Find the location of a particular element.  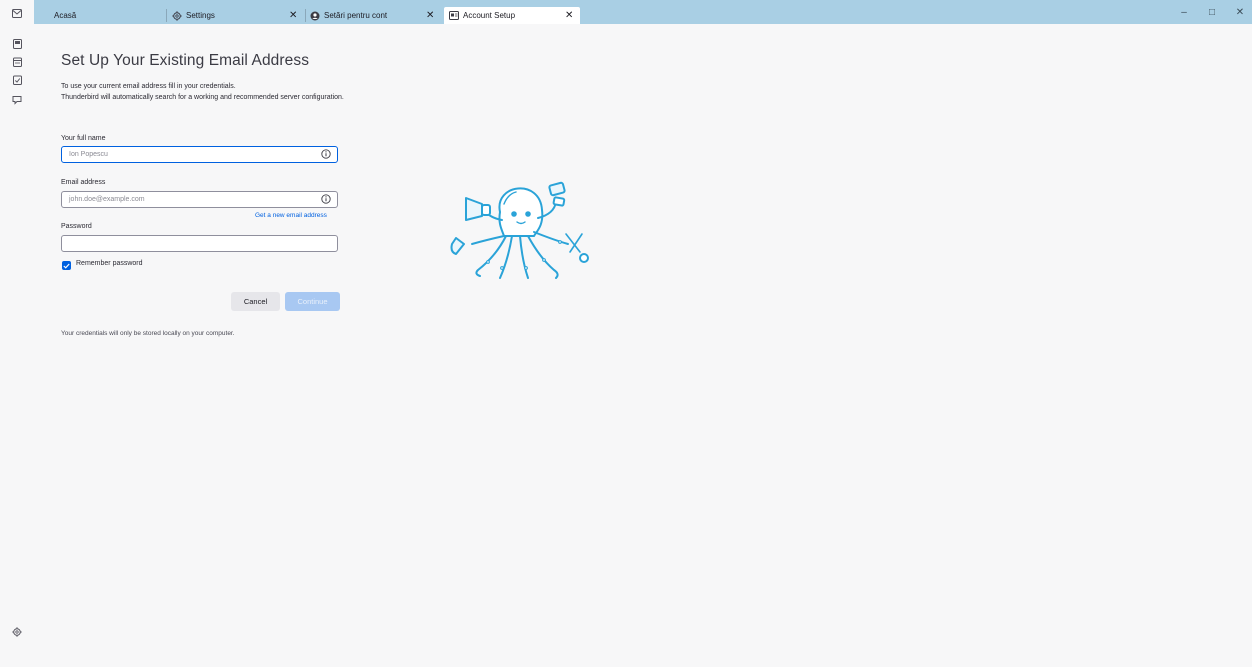

close-window-button: ✕ is located at coordinates (1240, 13).